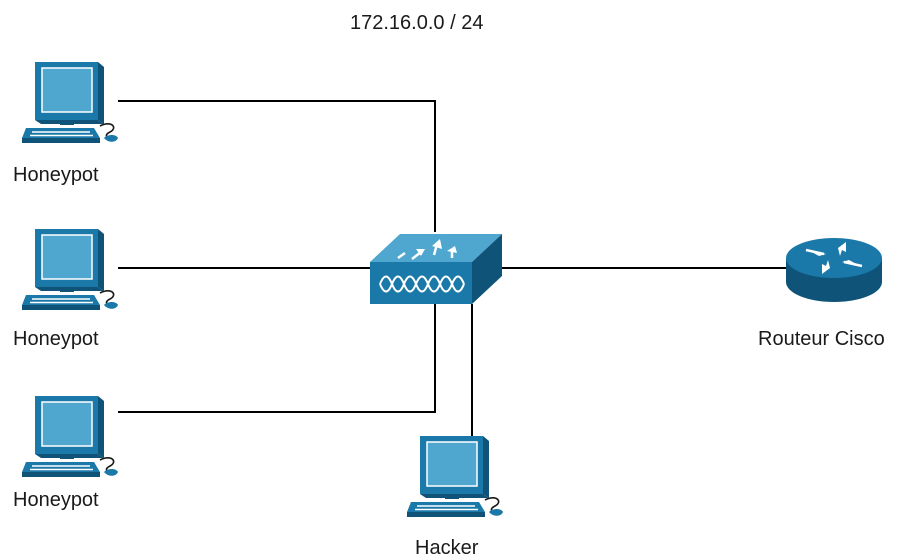  What do you see at coordinates (277, 166) in the screenshot?
I see `link-honeypot1-switch` at bounding box center [277, 166].